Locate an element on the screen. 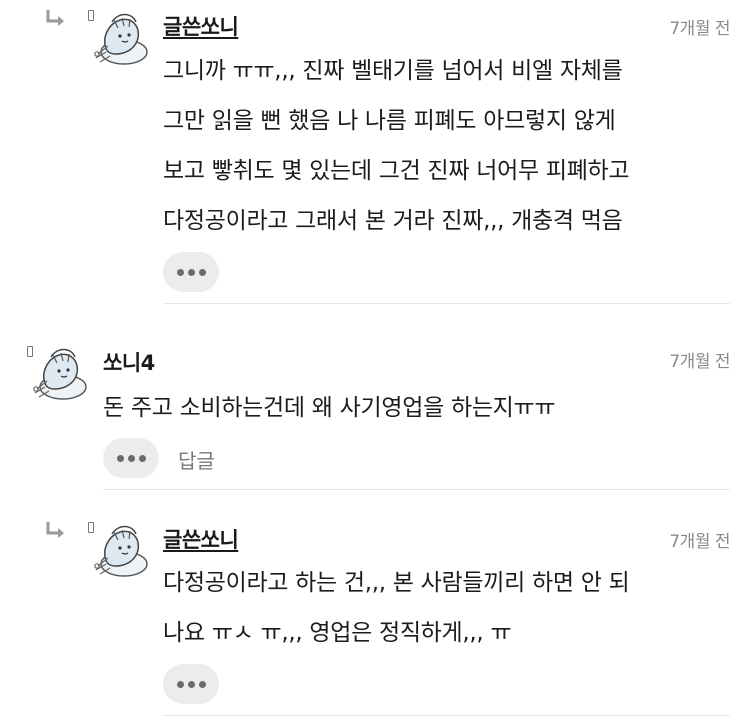  comment-body-line: 그만 읽을 뻔 했음 나 나름 피폐도 아므렇지 않게 is located at coordinates (389, 121).